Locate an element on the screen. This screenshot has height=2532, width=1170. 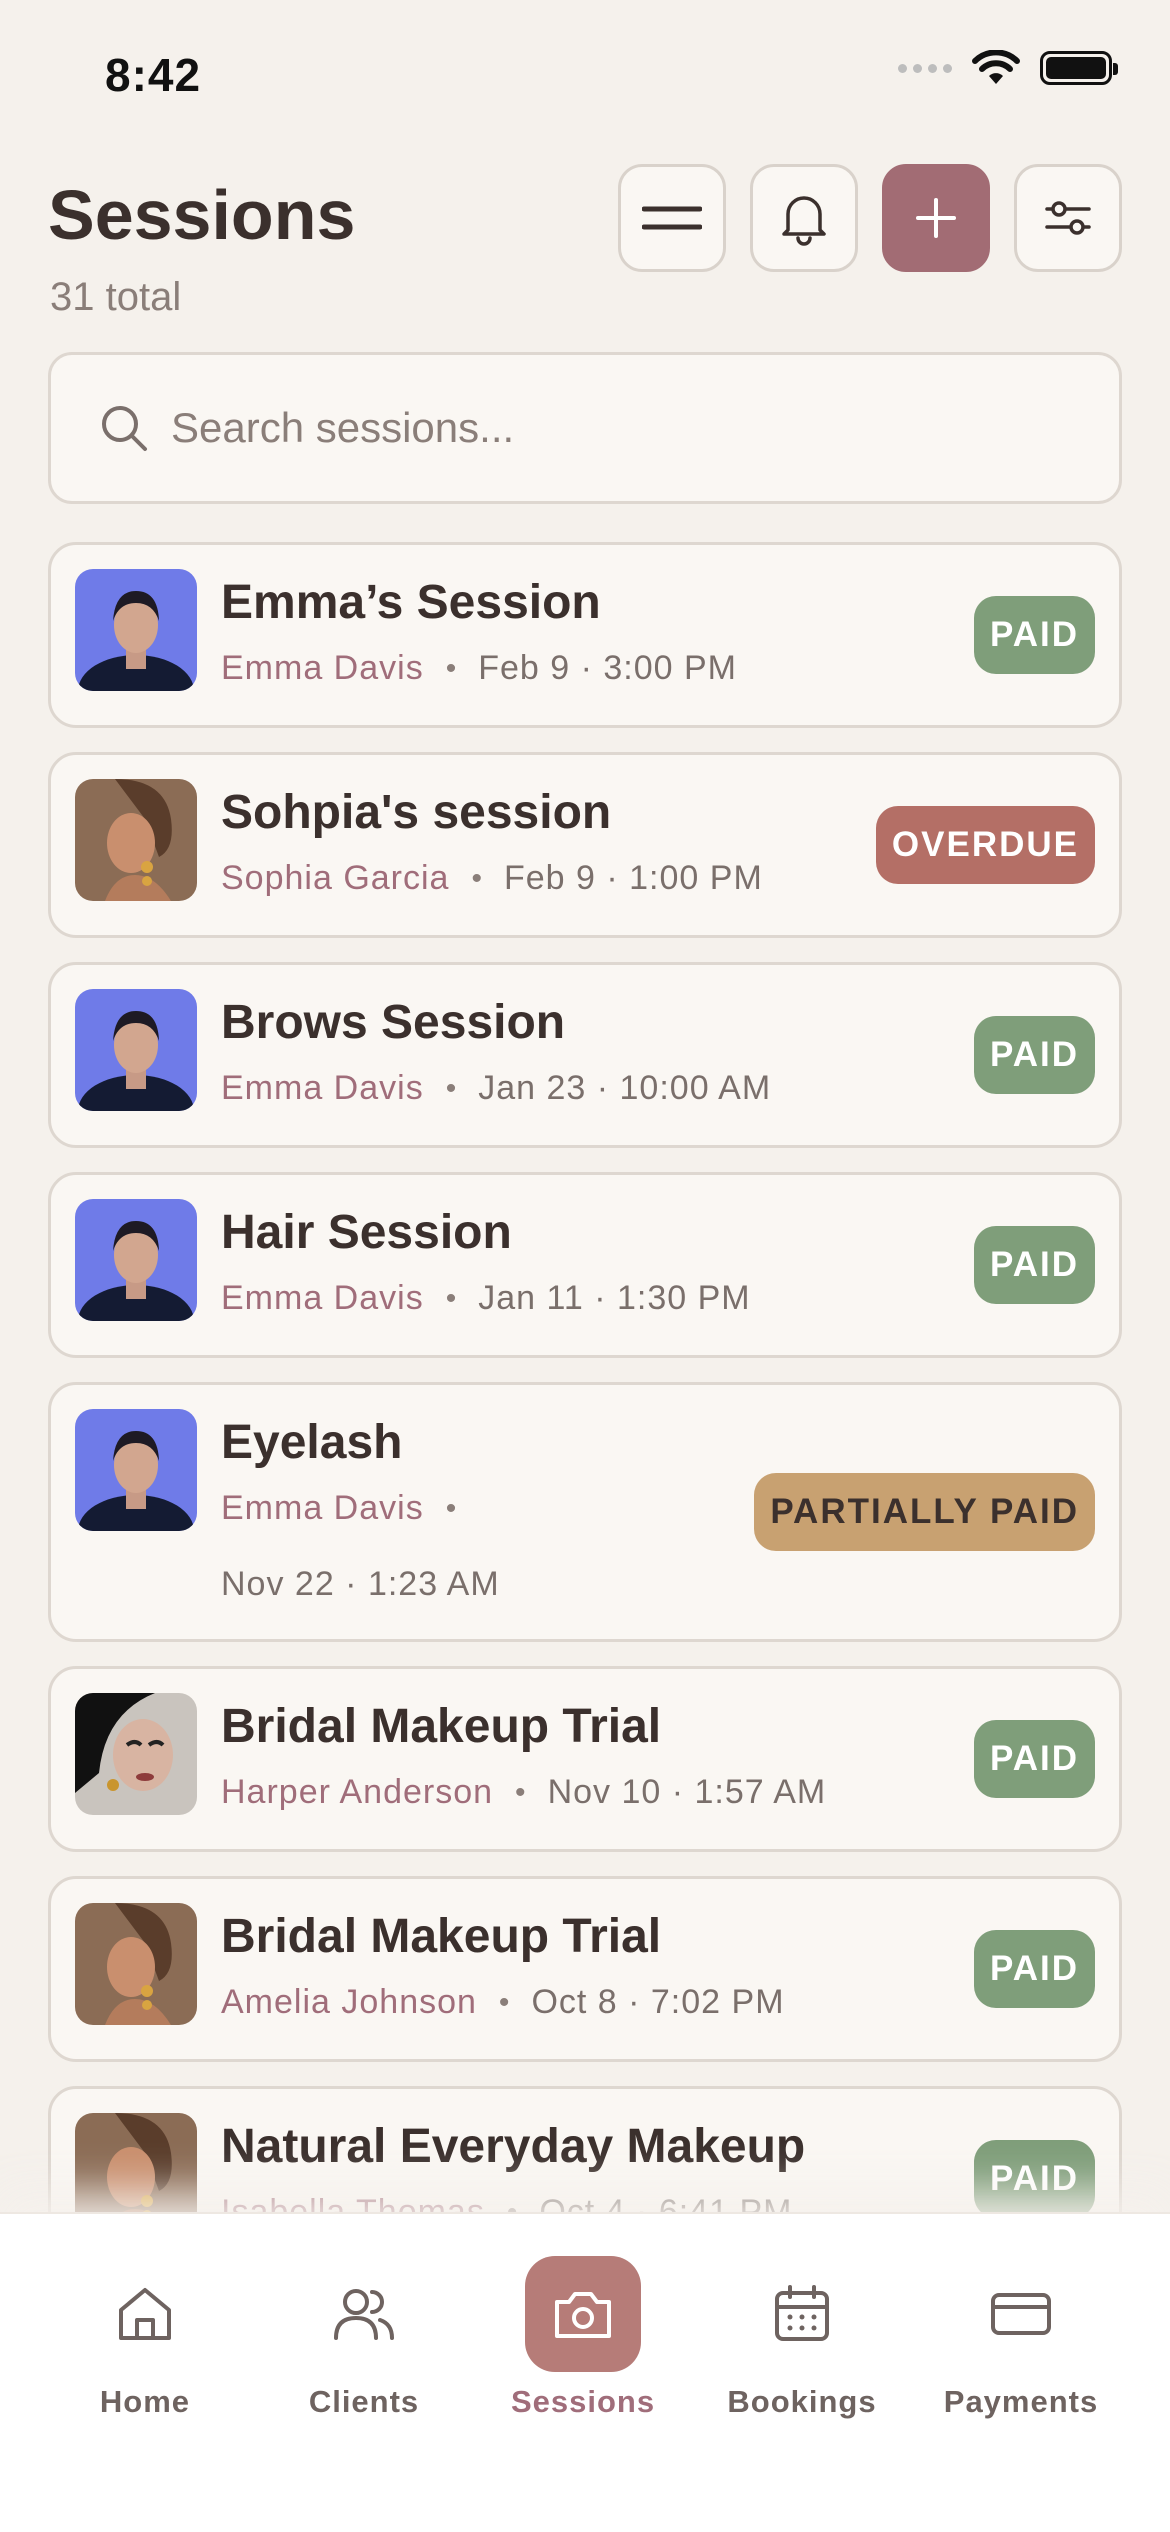
calendar-icon is located at coordinates (802, 2313).